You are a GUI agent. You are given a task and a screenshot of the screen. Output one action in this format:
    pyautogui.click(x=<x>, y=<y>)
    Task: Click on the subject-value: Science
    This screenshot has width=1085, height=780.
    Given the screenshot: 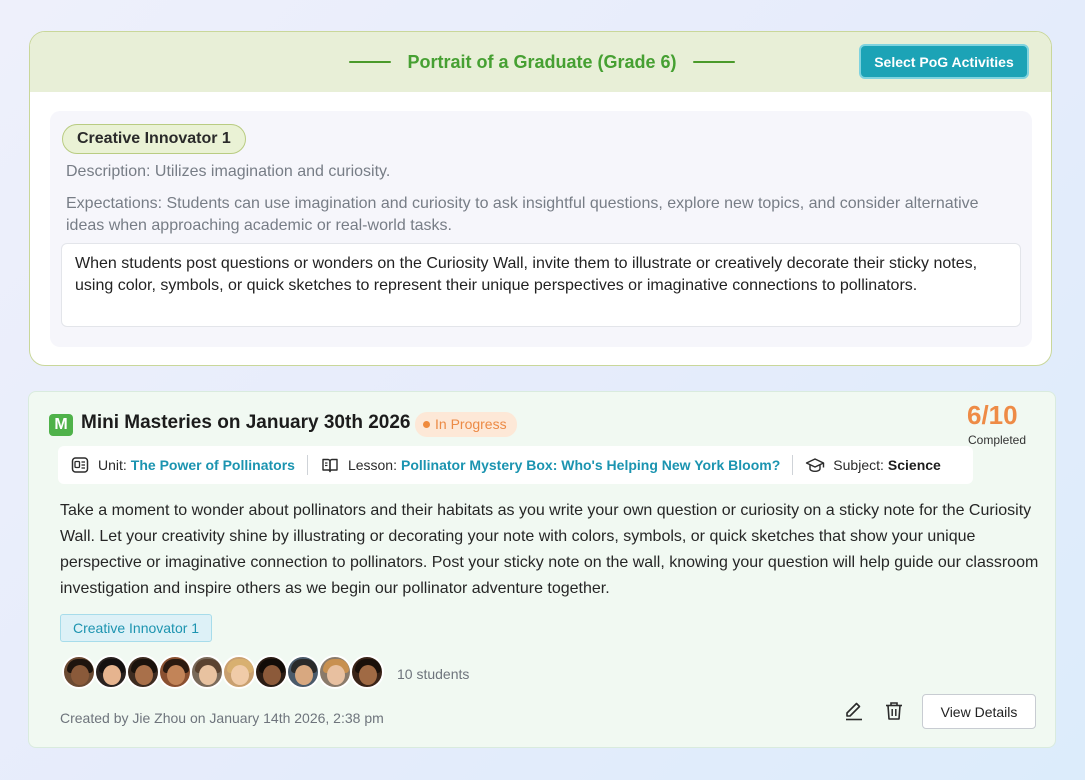 What is the action you would take?
    pyautogui.click(x=914, y=465)
    